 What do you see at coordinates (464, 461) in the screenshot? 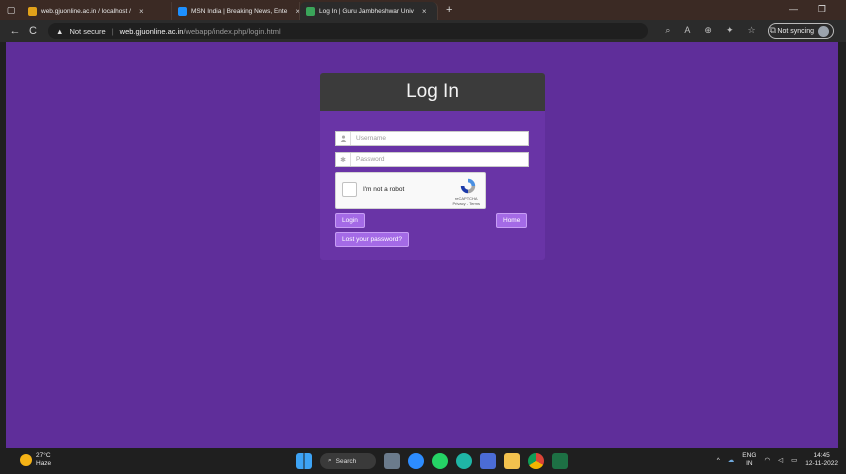
I see `edge-browser-icon` at bounding box center [464, 461].